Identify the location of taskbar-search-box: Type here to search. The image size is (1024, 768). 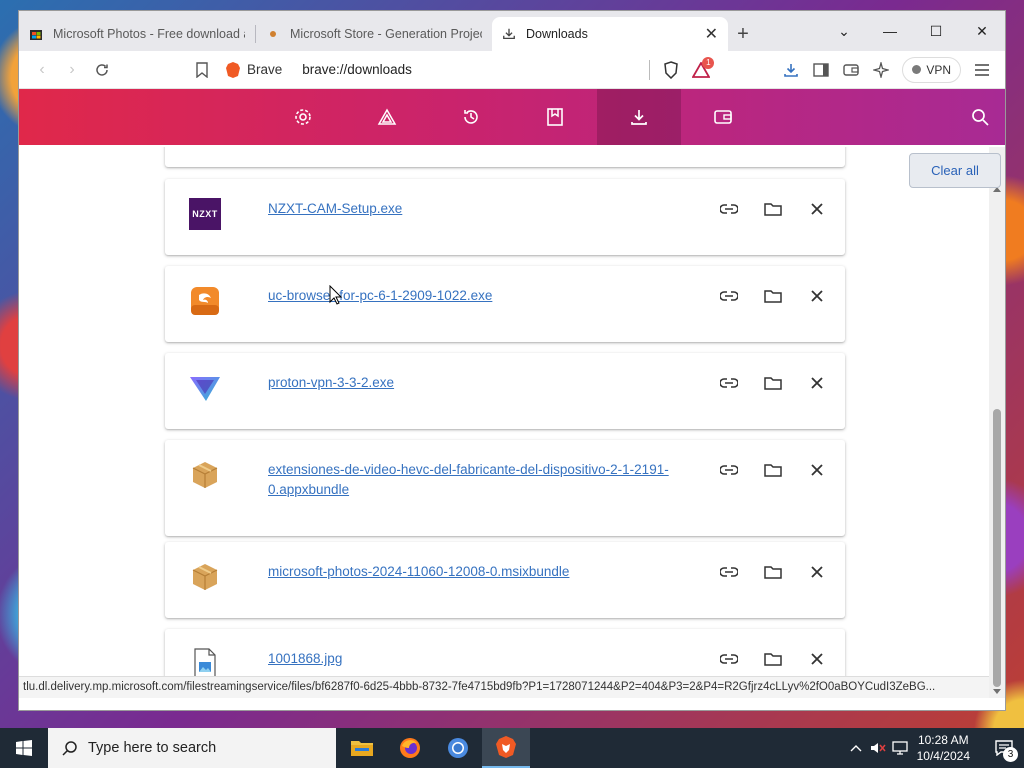
(192, 748).